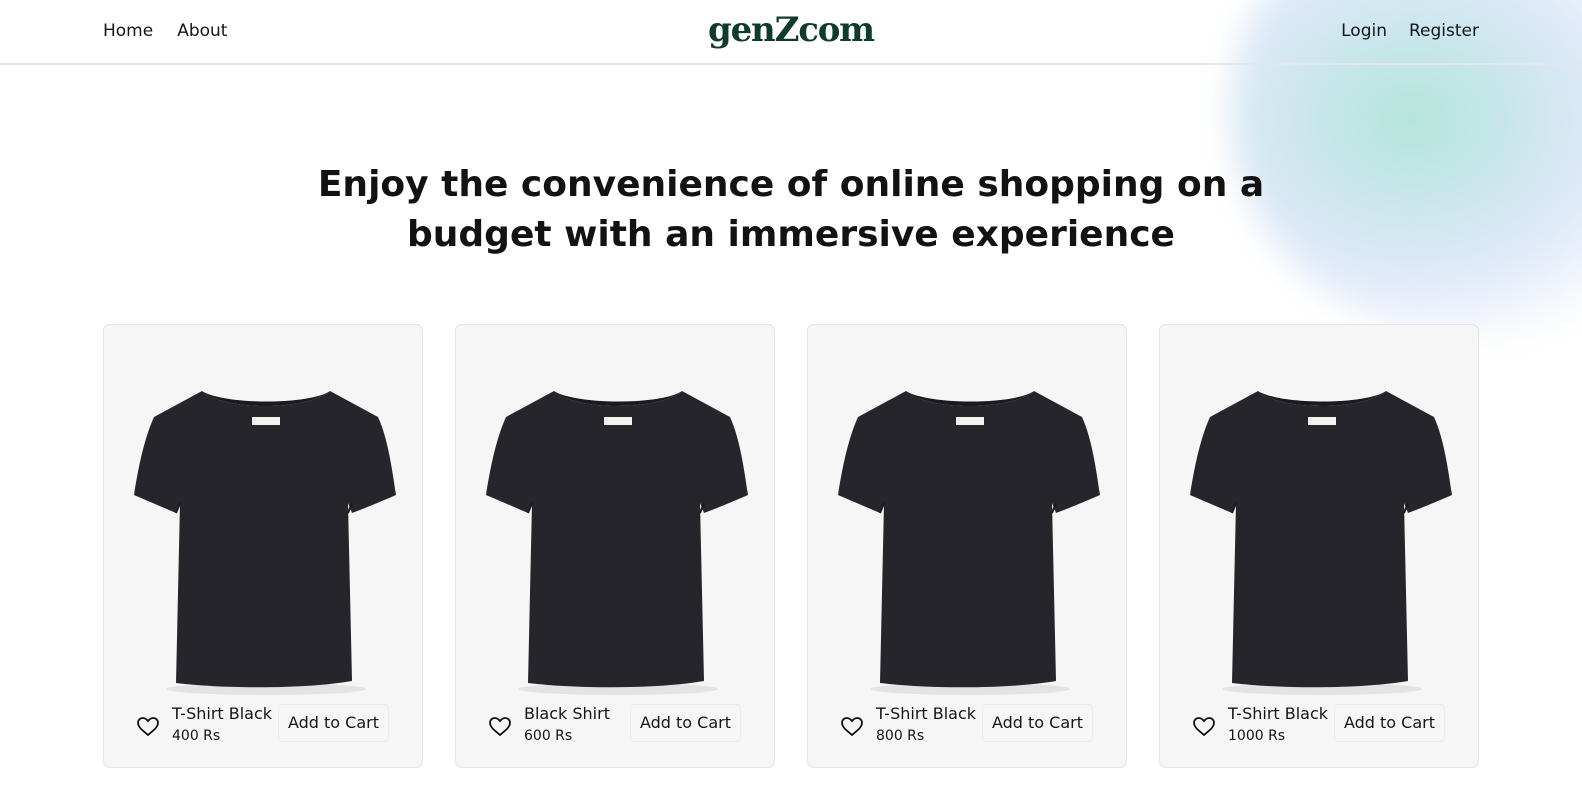  What do you see at coordinates (196, 736) in the screenshot?
I see `product-price: 400 Rs` at bounding box center [196, 736].